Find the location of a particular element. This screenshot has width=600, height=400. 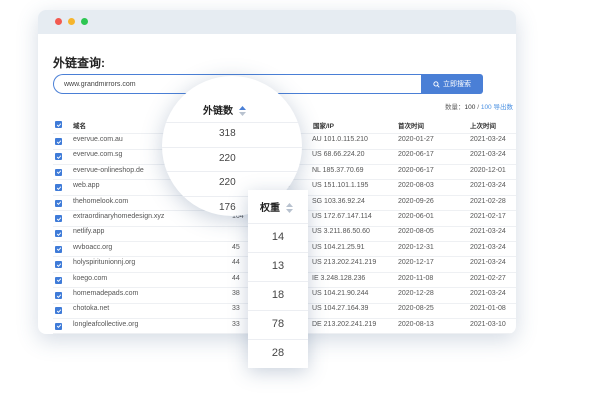

last-seen-cell: 2021-01-08 is located at coordinates (488, 309).